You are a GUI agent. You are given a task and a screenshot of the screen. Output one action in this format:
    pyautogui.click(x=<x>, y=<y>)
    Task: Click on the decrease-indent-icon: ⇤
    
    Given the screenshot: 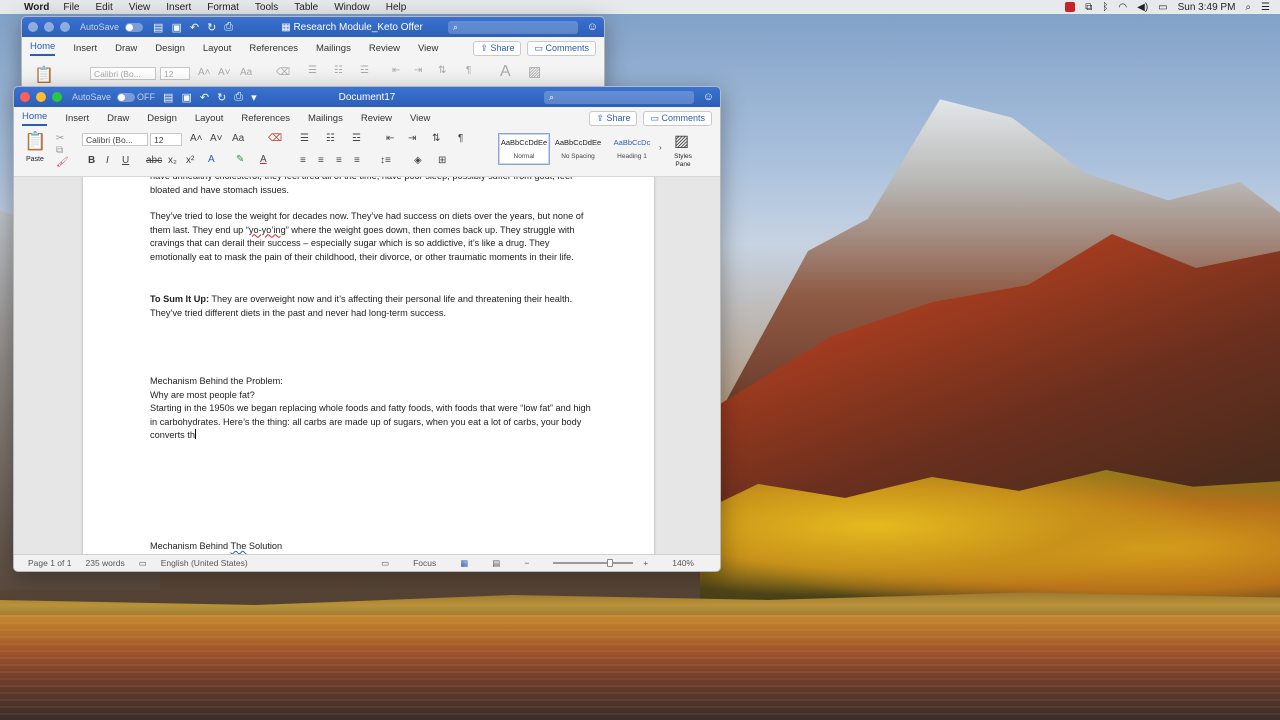 What is the action you would take?
    pyautogui.click(x=390, y=138)
    